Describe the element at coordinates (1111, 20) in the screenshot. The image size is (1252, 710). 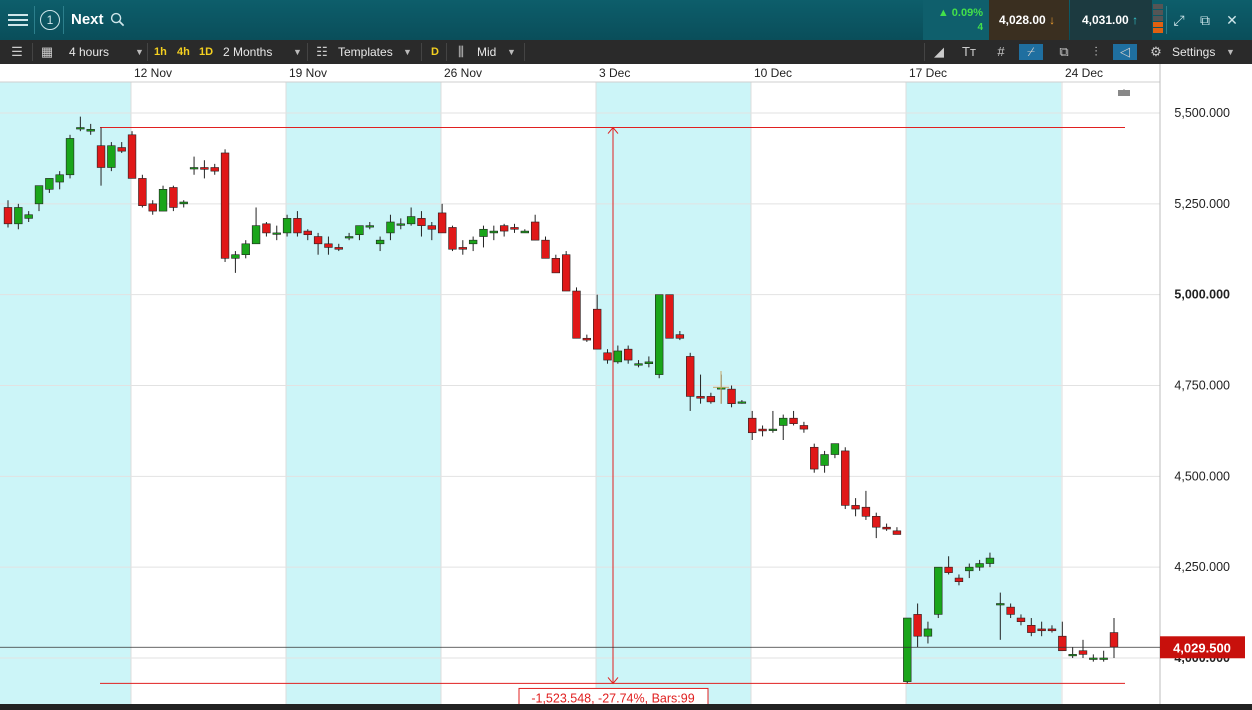
I see `buy-price-button: 4,031.00 ↑` at that location.